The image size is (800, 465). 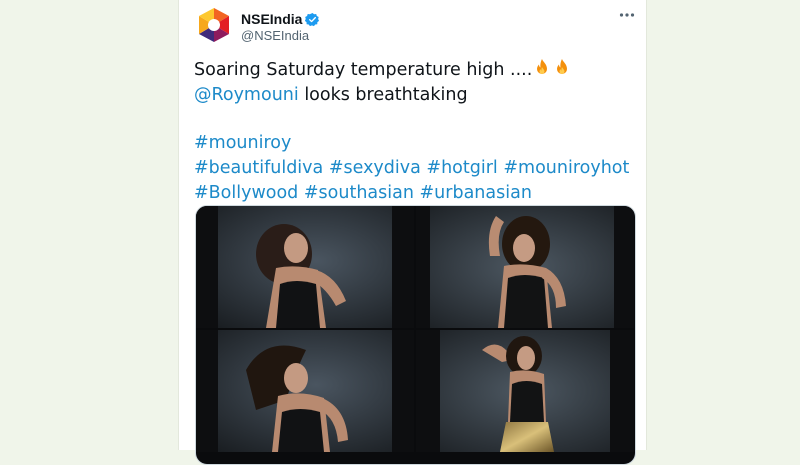 What do you see at coordinates (383, 95) in the screenshot?
I see `tweet-text-rest: looks breathtaking` at bounding box center [383, 95].